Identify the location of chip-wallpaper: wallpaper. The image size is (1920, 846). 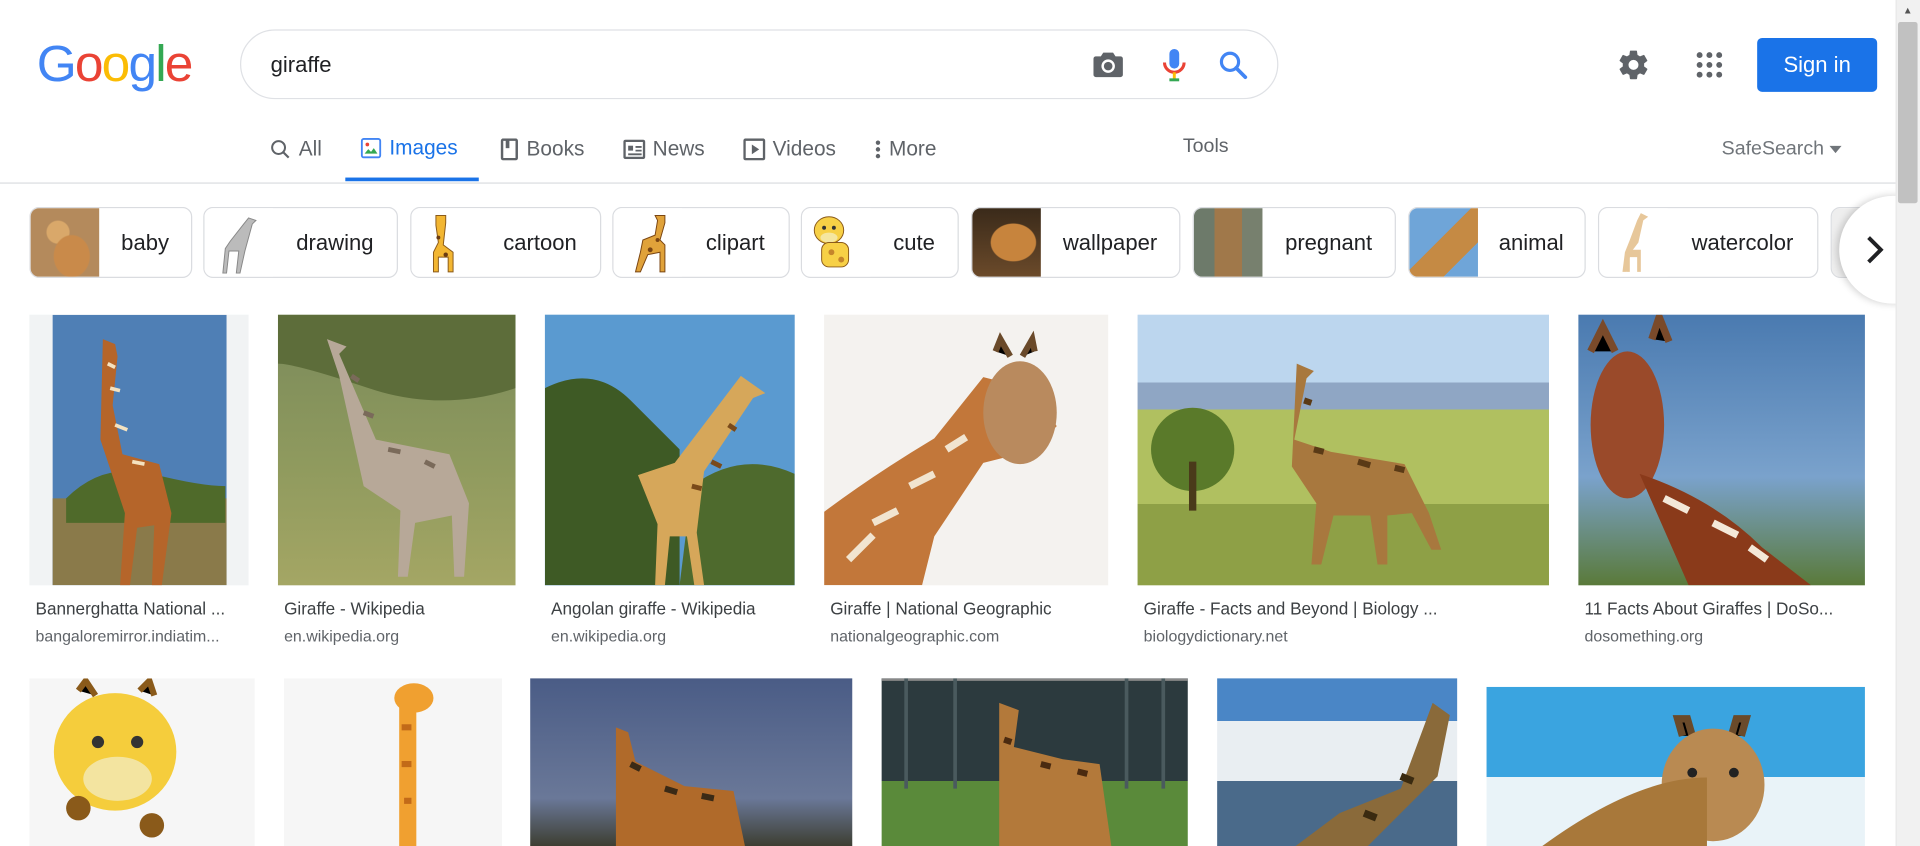
(1076, 242).